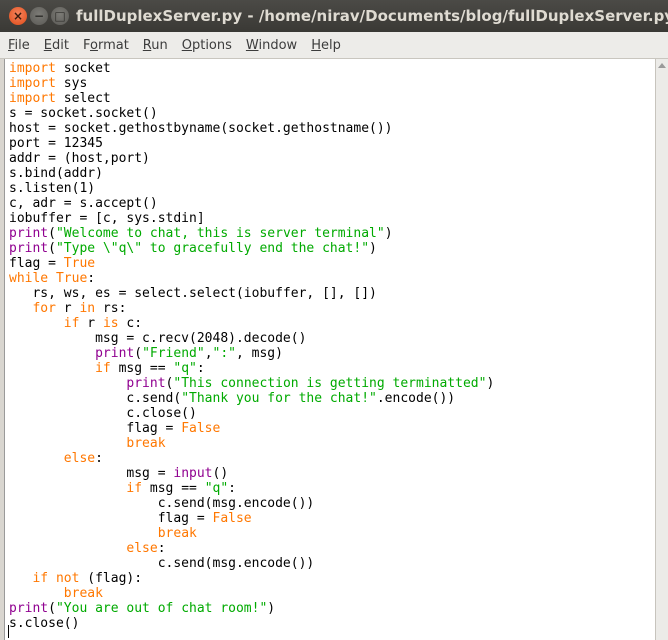 Image resolution: width=668 pixels, height=640 pixels. I want to click on code-token: is, so click(110, 323).